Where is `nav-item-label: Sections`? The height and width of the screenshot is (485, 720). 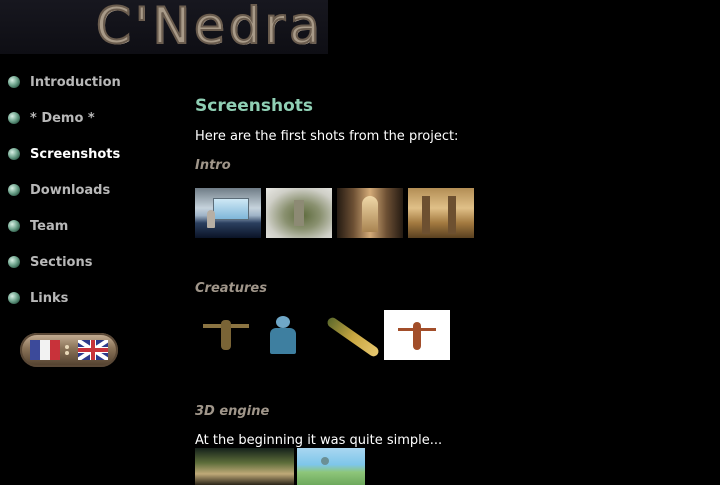
nav-item-label: Sections is located at coordinates (61, 262).